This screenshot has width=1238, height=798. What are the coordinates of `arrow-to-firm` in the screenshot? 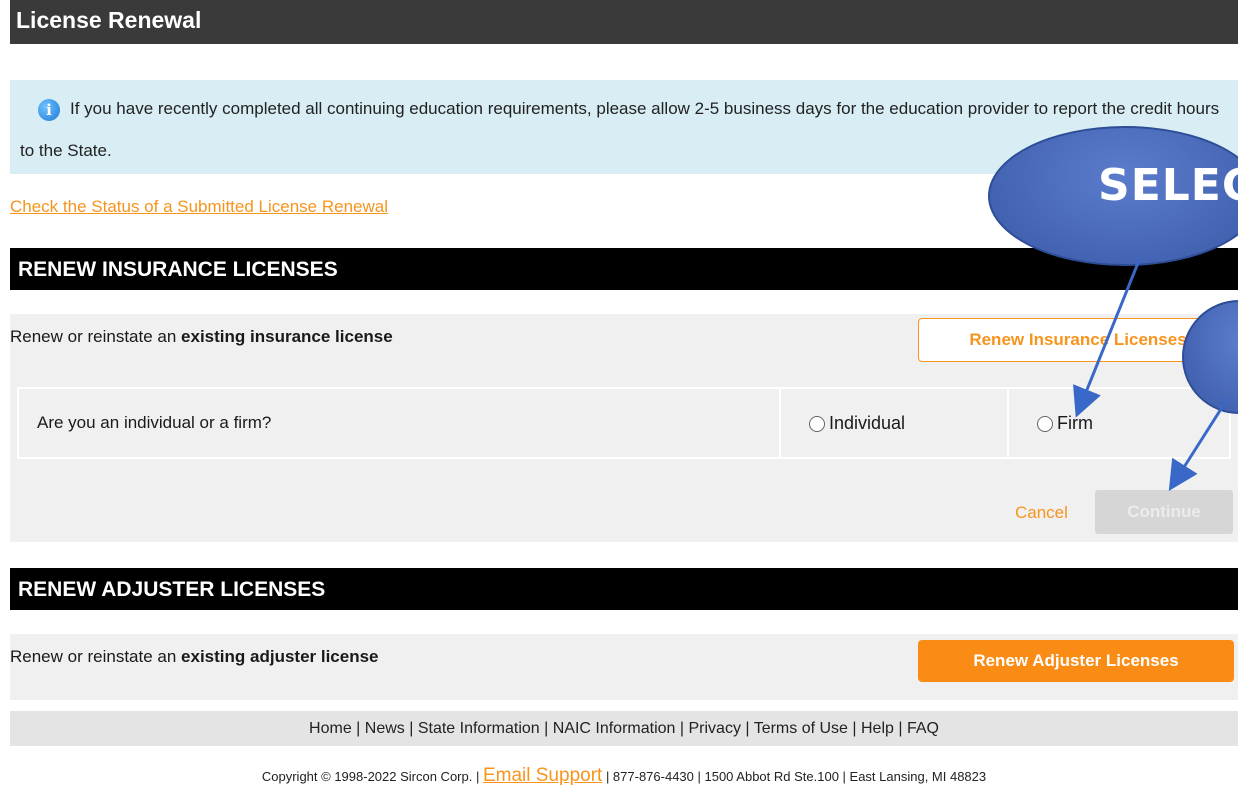 It's located at (1107, 337).